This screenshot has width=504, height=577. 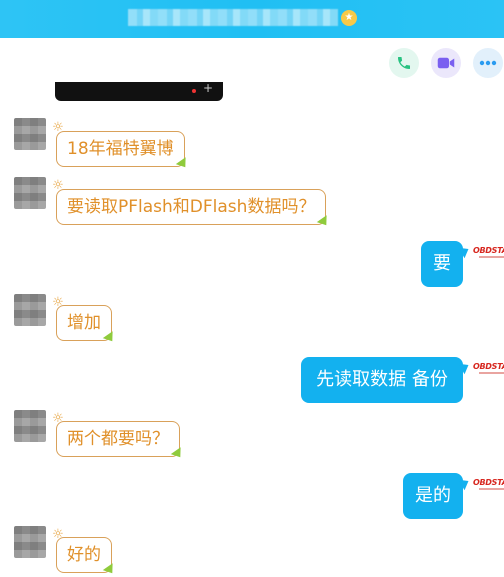 I want to click on incoming-message-bubble: 好的, so click(x=87, y=557).